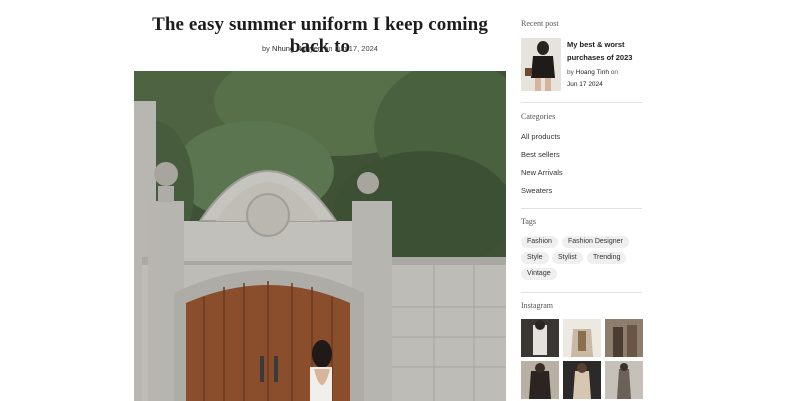  I want to click on category-link-best-sellers: Best sellers, so click(540, 154).